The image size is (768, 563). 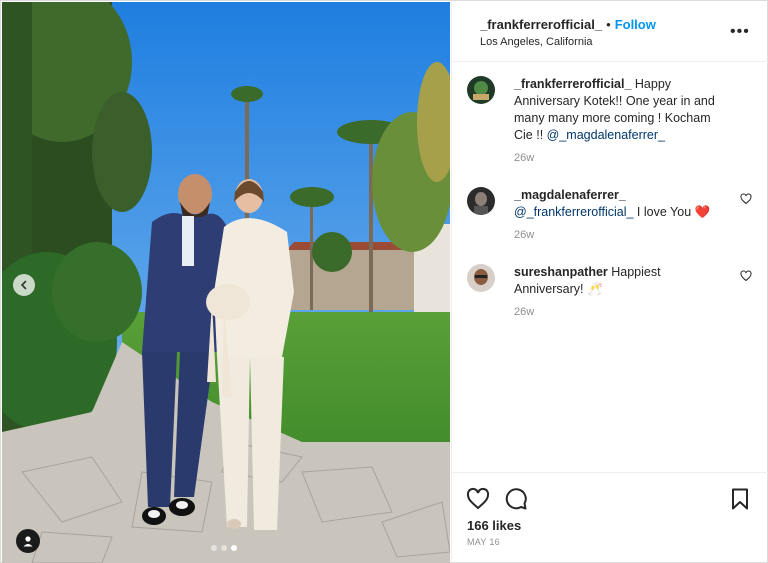 I want to click on more-options-icon: •••, so click(x=740, y=32).